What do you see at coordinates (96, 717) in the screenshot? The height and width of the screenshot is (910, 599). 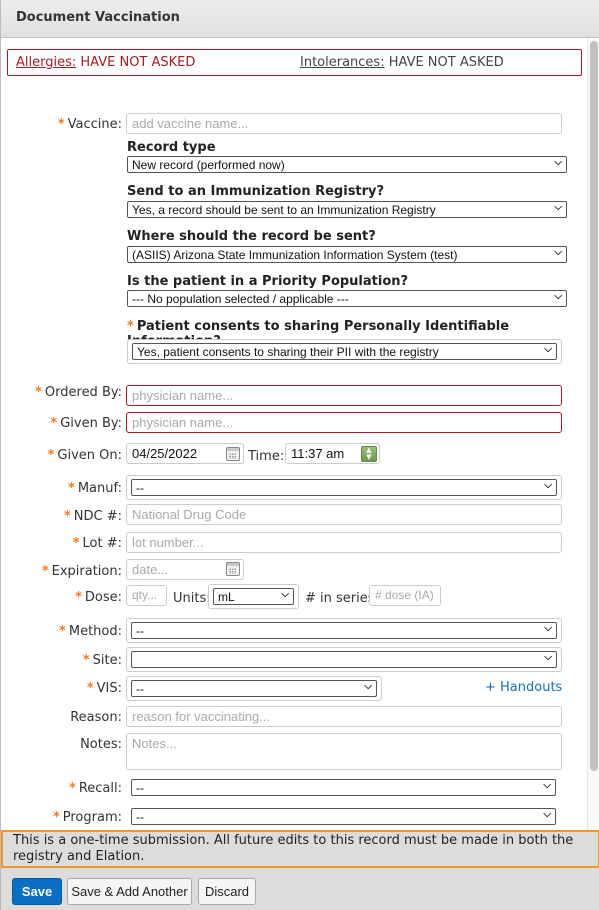 I see `reason-label: Reason:` at bounding box center [96, 717].